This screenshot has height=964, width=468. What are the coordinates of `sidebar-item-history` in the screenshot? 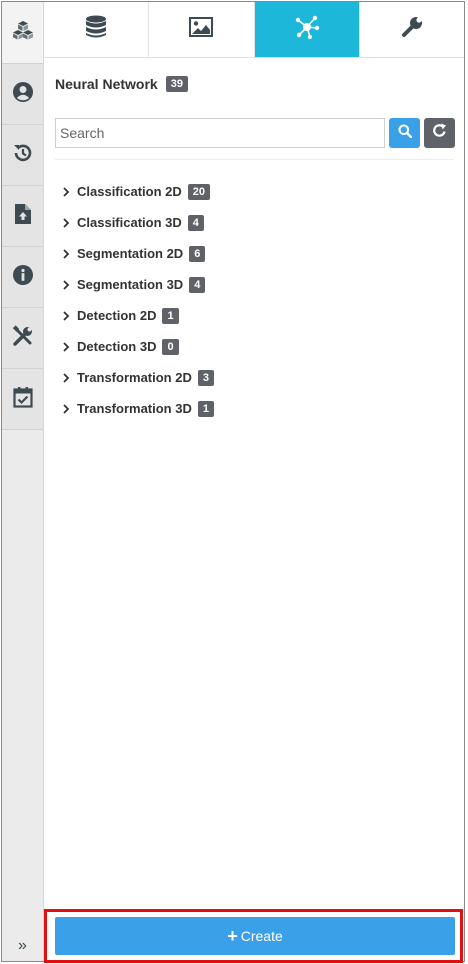 It's located at (22, 155).